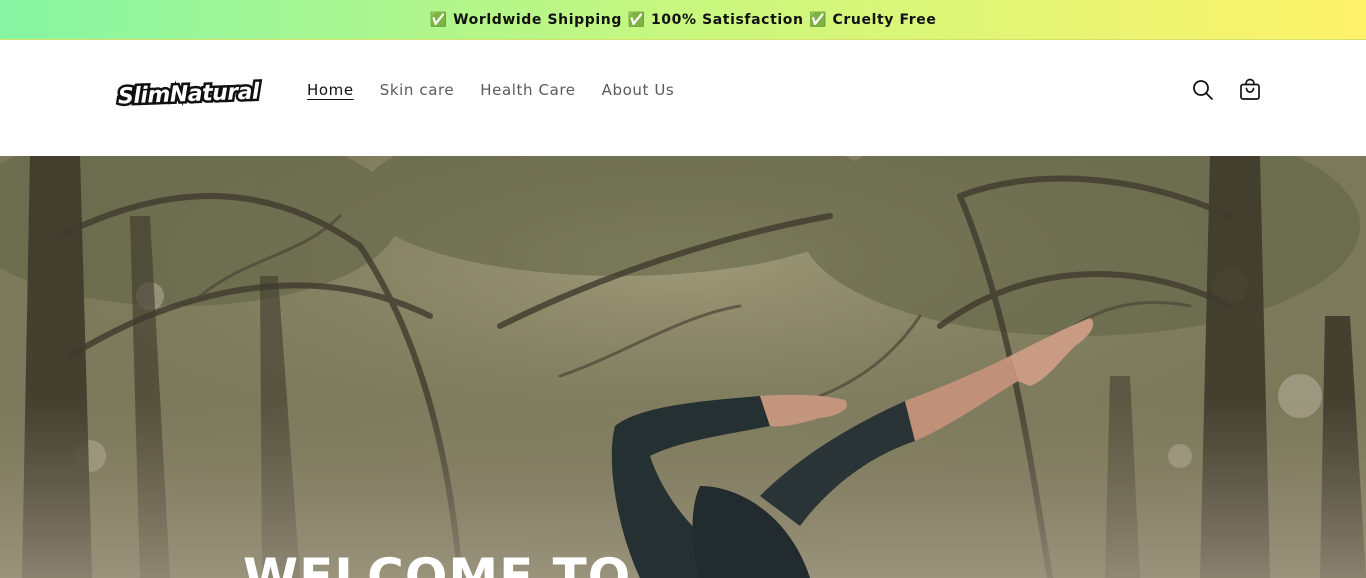 The height and width of the screenshot is (578, 1366). I want to click on main-nav: Home Skin care Health Care About Us, so click(490, 90).